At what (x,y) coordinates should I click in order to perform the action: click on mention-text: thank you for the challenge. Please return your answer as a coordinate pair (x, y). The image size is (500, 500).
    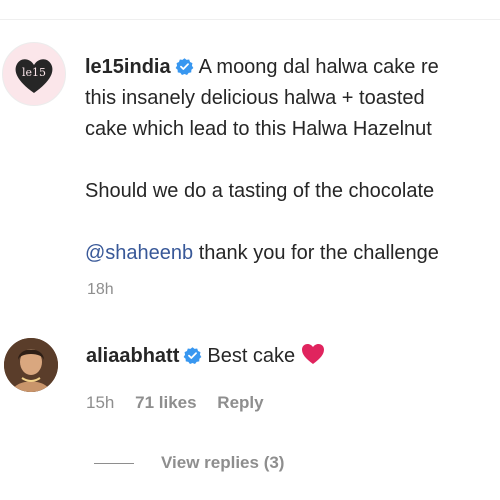
    Looking at the image, I should click on (316, 253).